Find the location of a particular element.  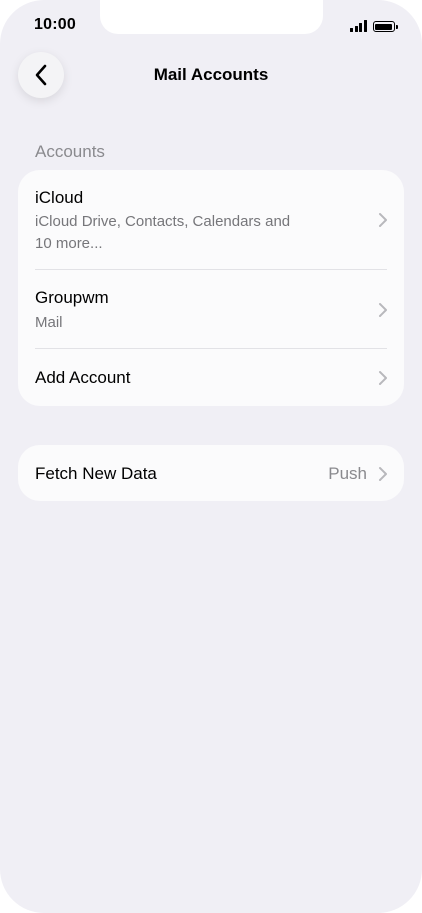

status-time: 10:00 is located at coordinates (55, 24).